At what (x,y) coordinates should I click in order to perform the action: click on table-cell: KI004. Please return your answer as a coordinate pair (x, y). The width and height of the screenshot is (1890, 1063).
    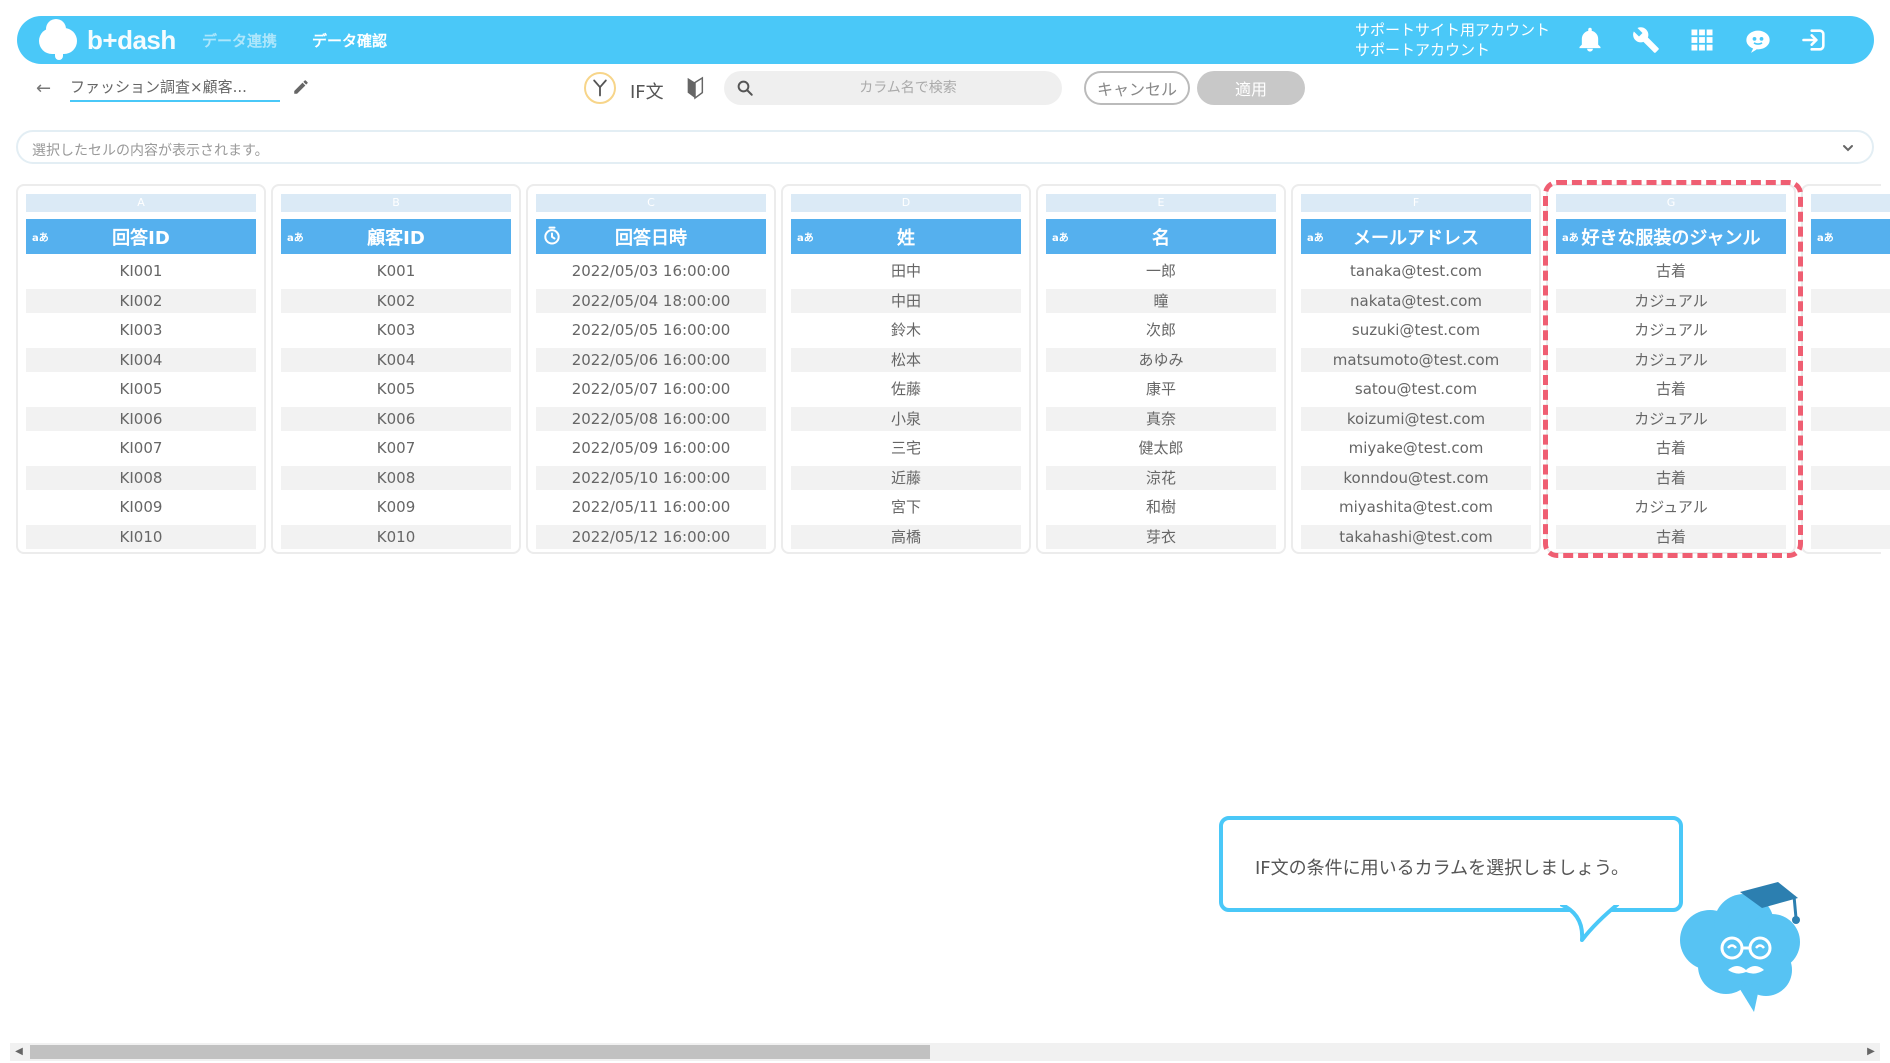
    Looking at the image, I should click on (141, 360).